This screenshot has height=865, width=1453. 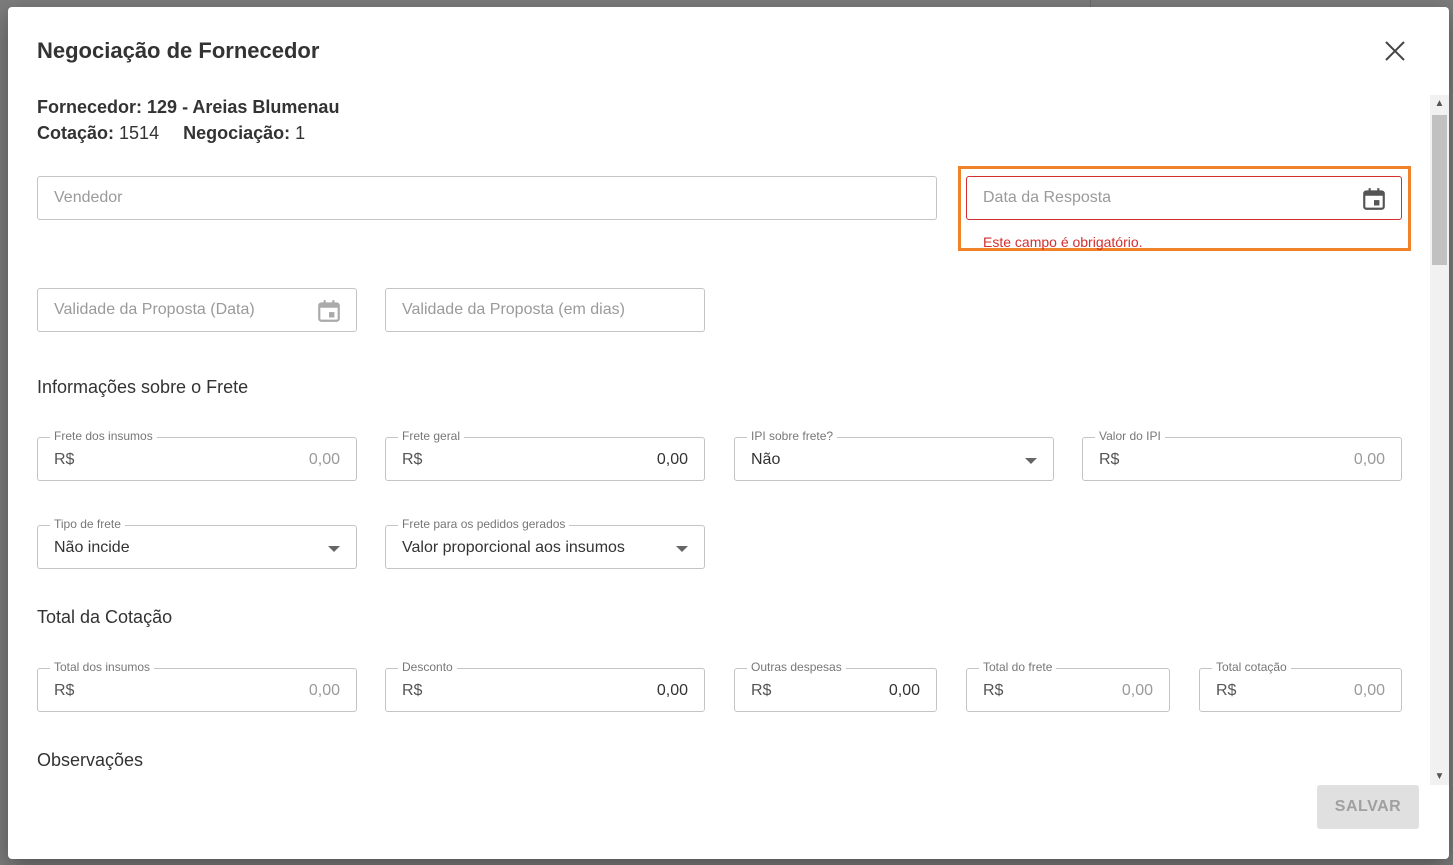 I want to click on scroll-down-icon: ▼, so click(x=1439, y=776).